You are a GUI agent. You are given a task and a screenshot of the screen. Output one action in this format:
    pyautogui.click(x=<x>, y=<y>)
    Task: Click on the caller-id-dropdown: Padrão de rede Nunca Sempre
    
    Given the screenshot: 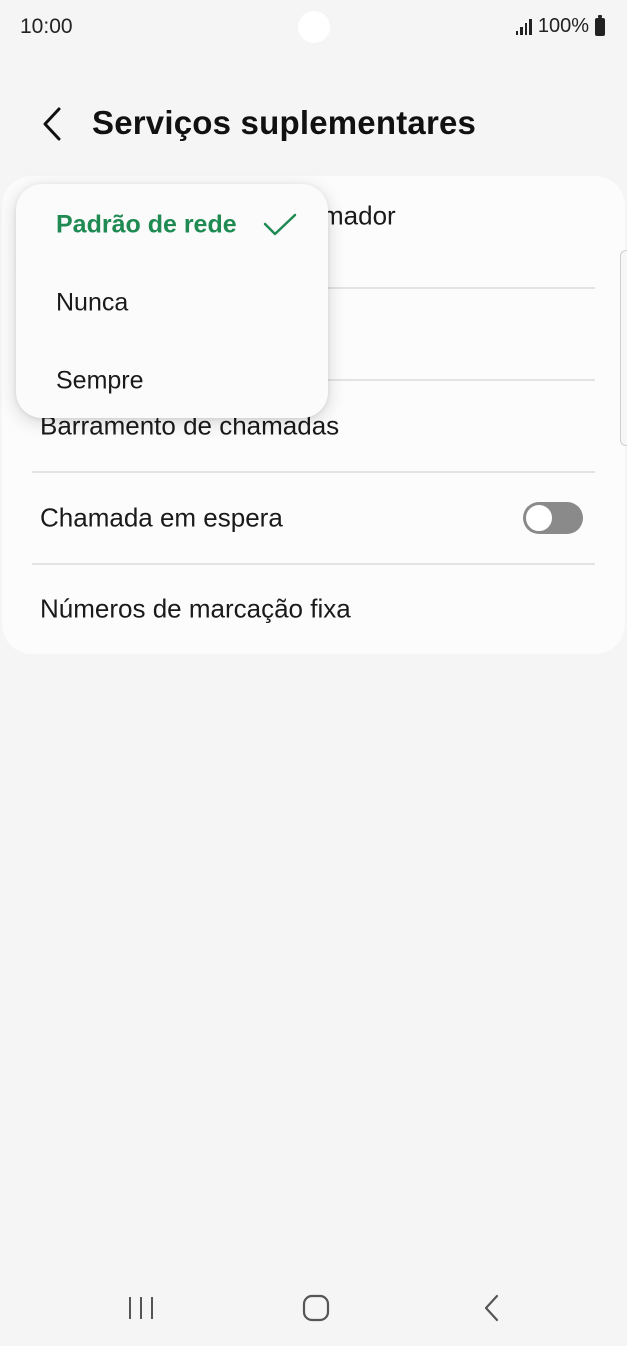 What is the action you would take?
    pyautogui.click(x=172, y=301)
    